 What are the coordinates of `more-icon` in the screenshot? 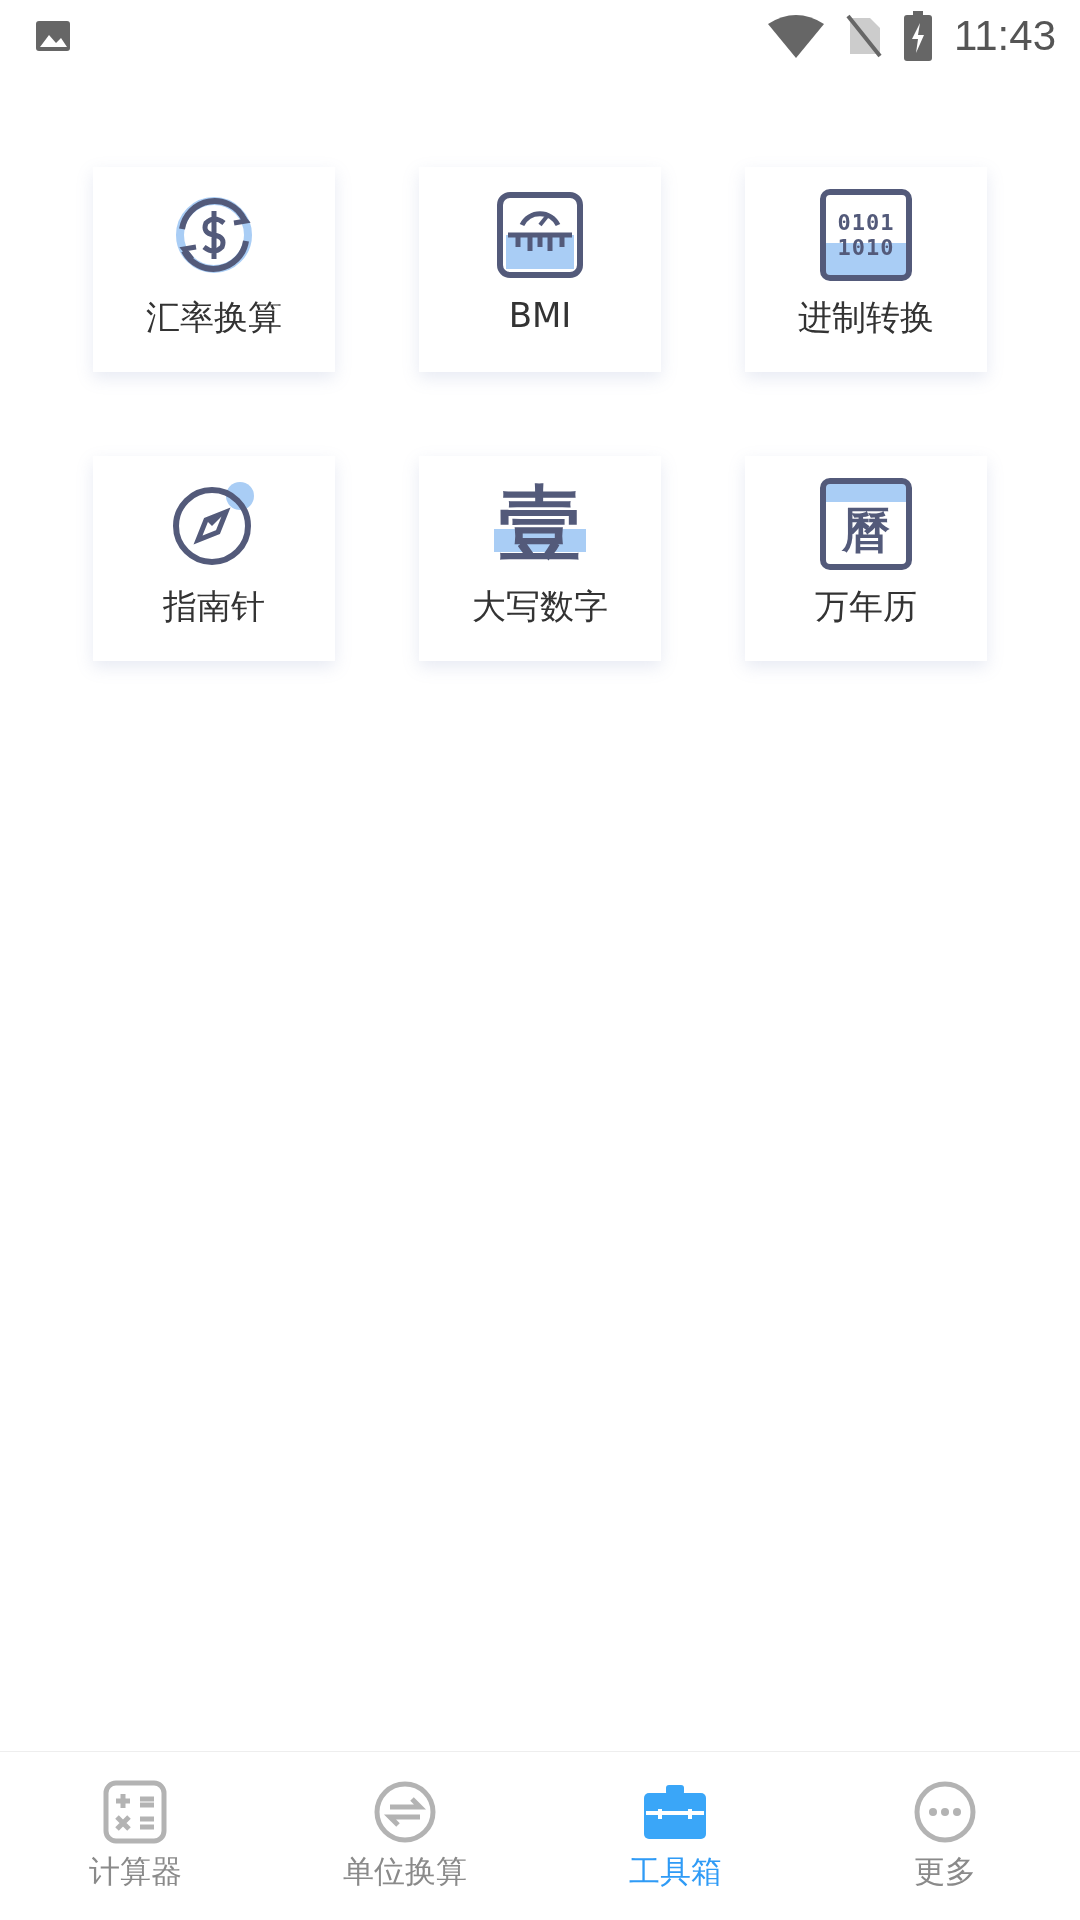 It's located at (945, 1812).